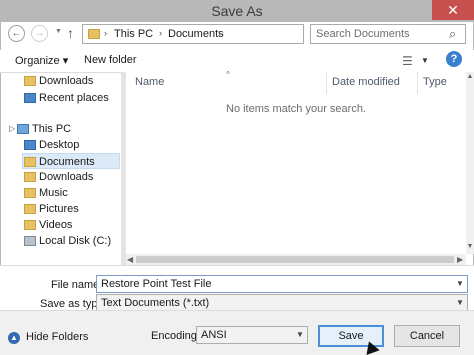 Image resolution: width=474 pixels, height=355 pixels. Describe the element at coordinates (175, 336) in the screenshot. I see `encoding-label: Encoding:` at that location.